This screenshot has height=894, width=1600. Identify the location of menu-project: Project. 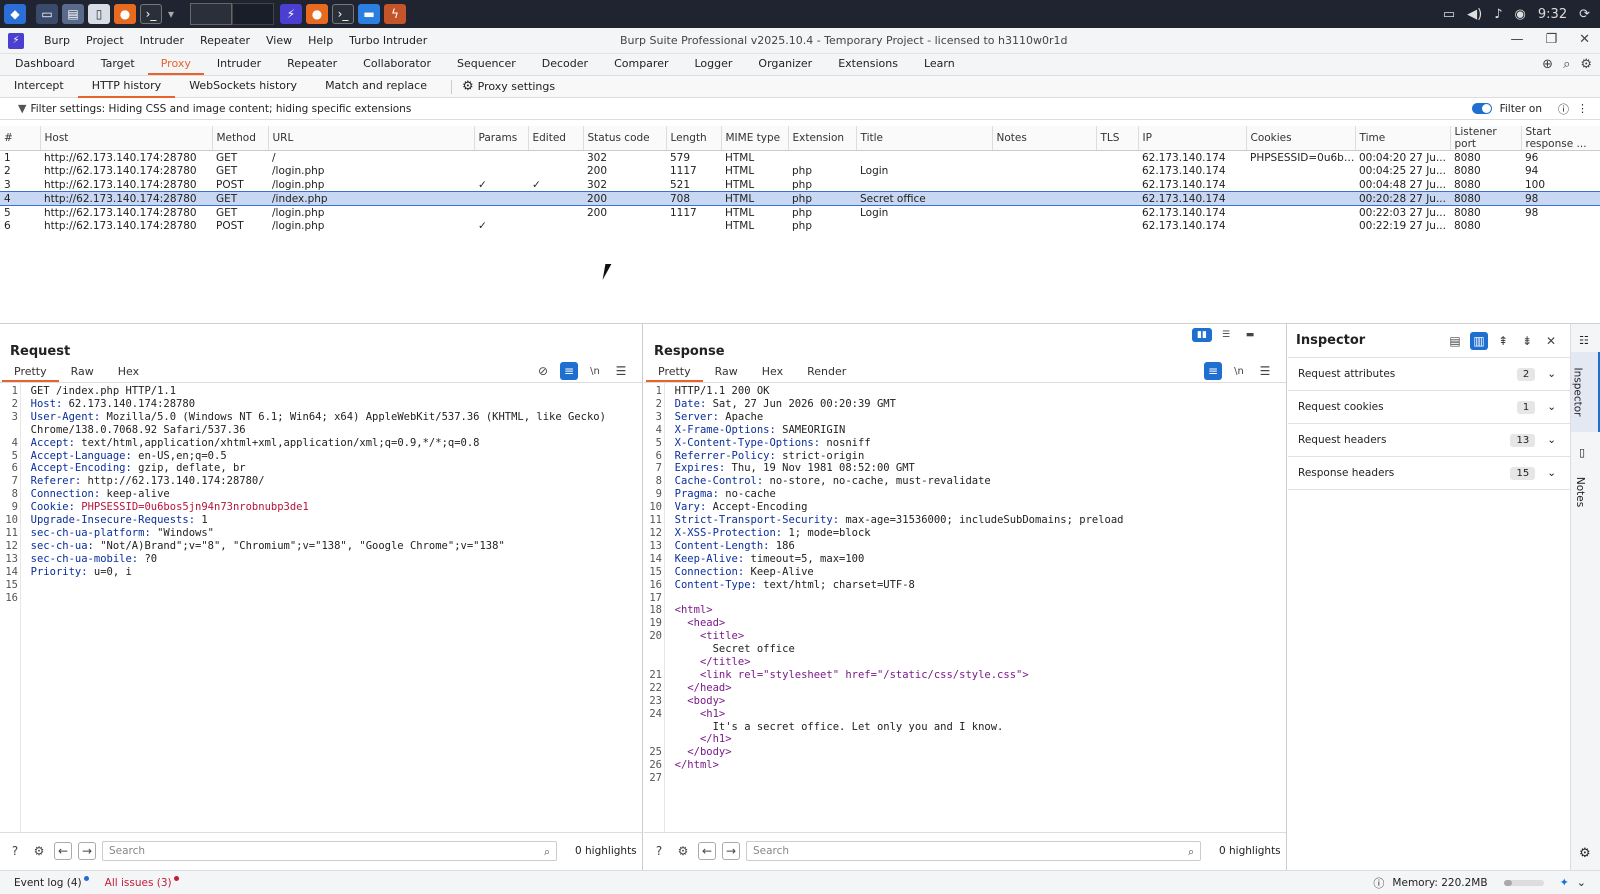
(105, 40).